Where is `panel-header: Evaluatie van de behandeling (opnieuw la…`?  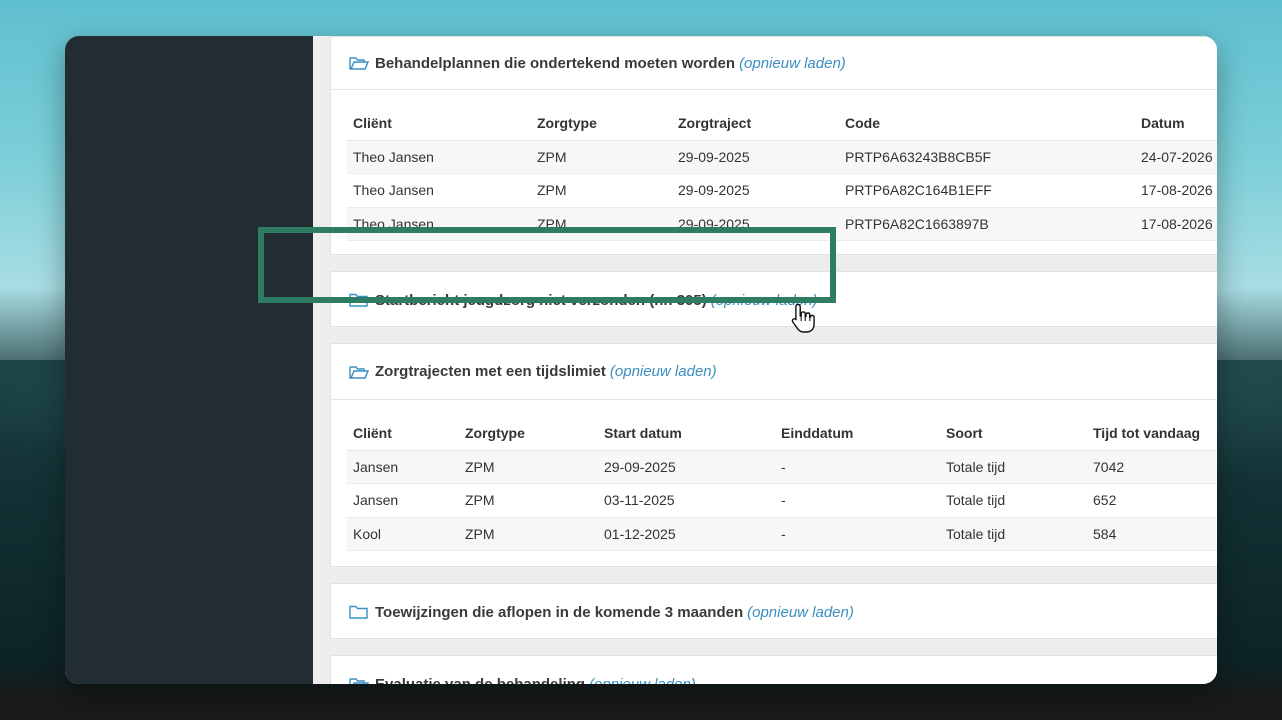
panel-header: Evaluatie van de behandeling (opnieuw la… is located at coordinates (774, 670).